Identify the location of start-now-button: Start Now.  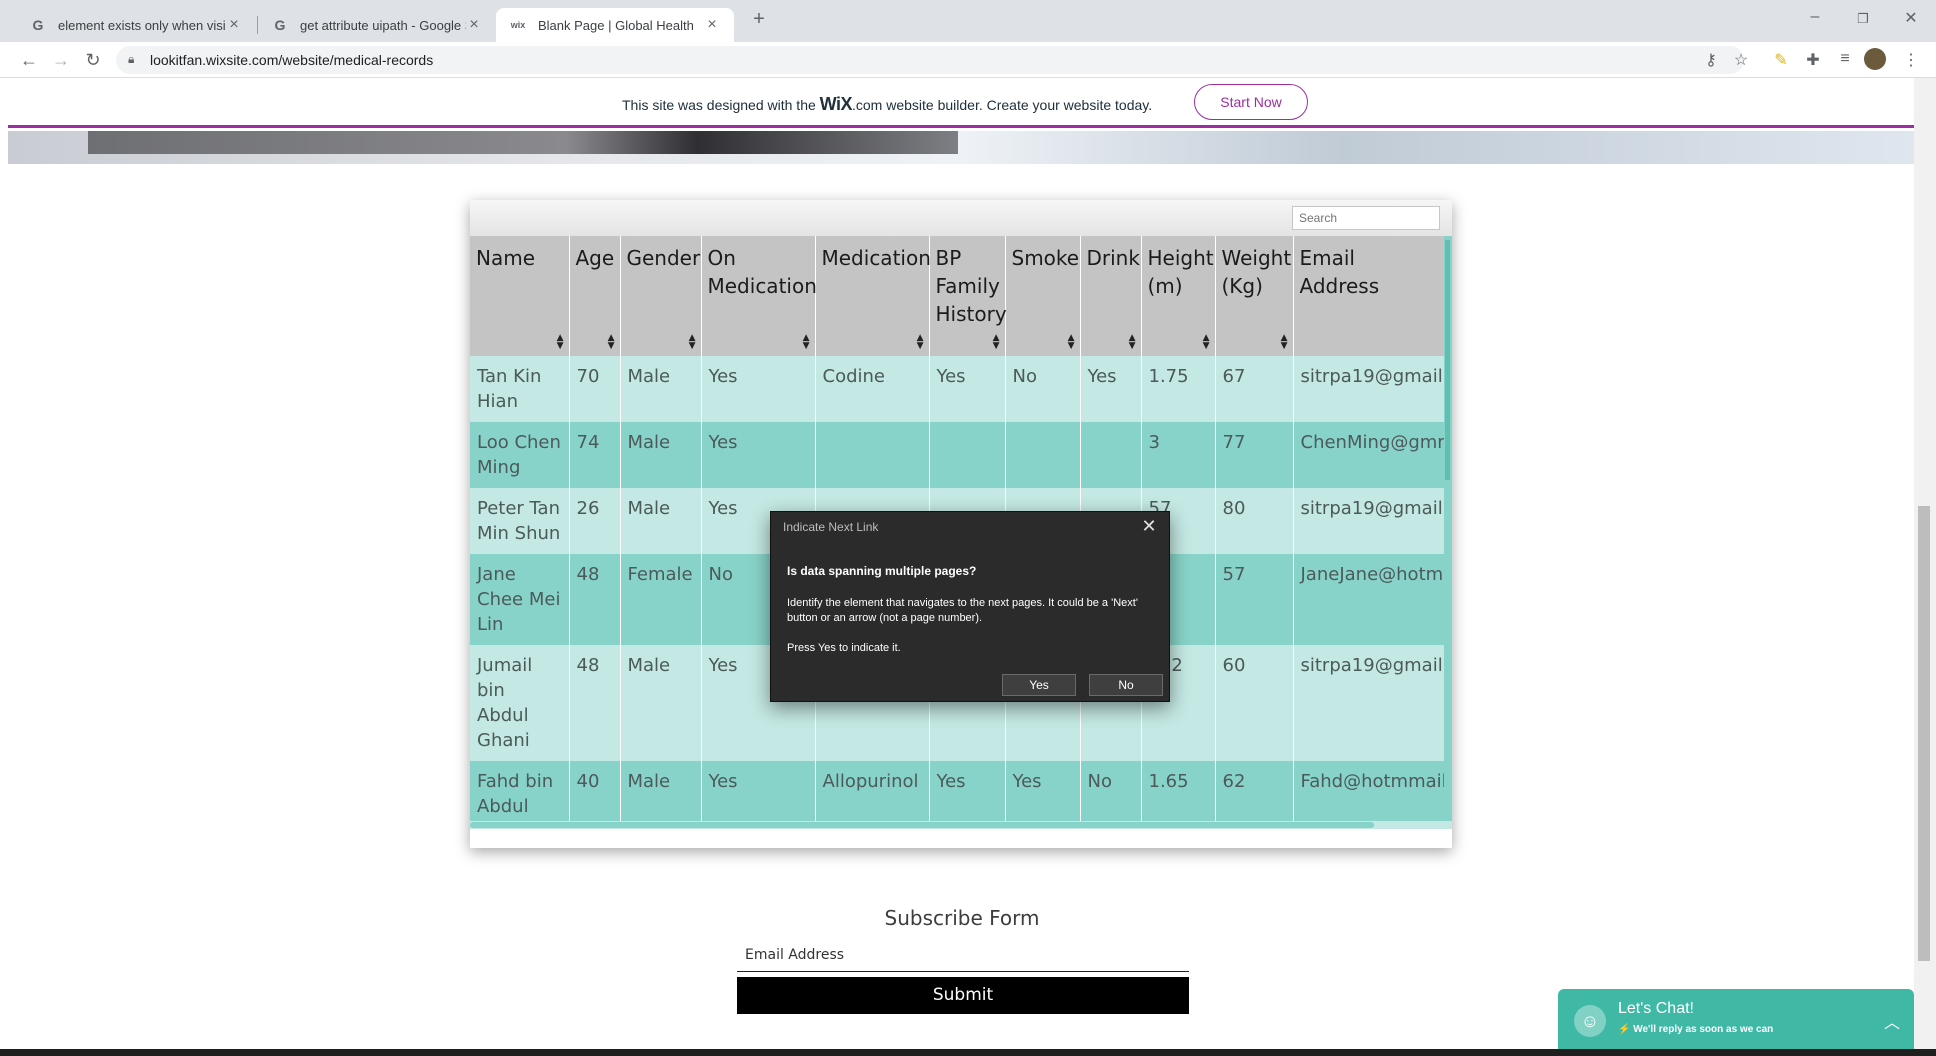
(1251, 102).